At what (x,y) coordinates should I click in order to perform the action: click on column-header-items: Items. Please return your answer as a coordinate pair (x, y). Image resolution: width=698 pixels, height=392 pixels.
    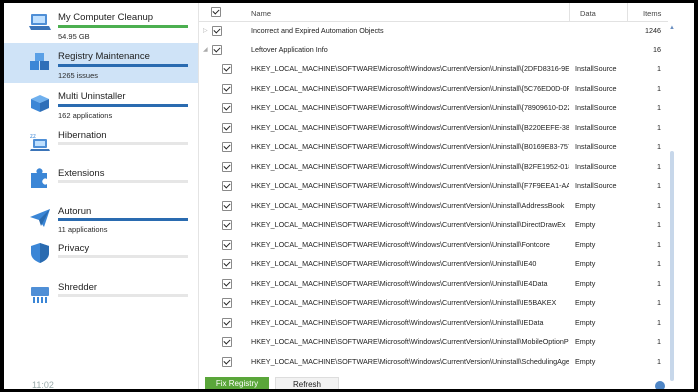
    Looking at the image, I should click on (652, 13).